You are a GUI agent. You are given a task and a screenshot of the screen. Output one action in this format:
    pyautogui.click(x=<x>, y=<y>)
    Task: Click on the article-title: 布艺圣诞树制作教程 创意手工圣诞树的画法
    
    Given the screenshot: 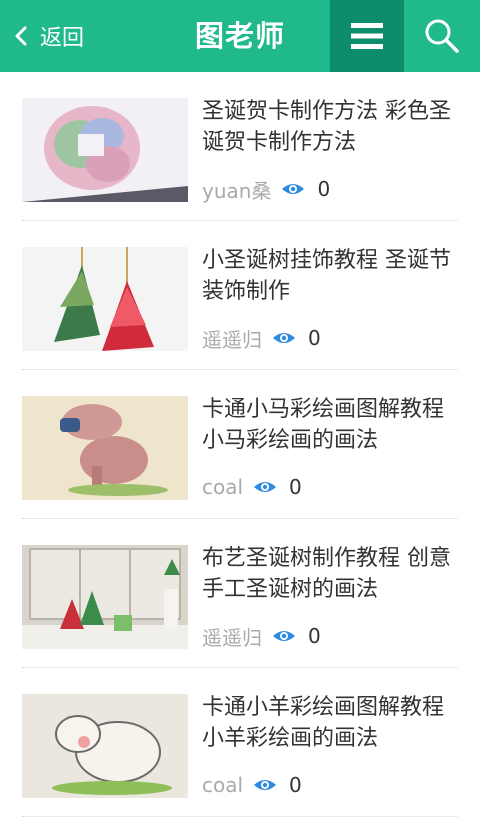 What is the action you would take?
    pyautogui.click(x=330, y=574)
    